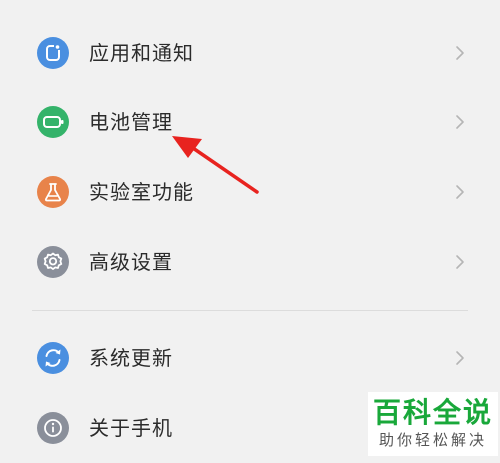 This screenshot has width=500, height=463. I want to click on gear-icon, so click(53, 262).